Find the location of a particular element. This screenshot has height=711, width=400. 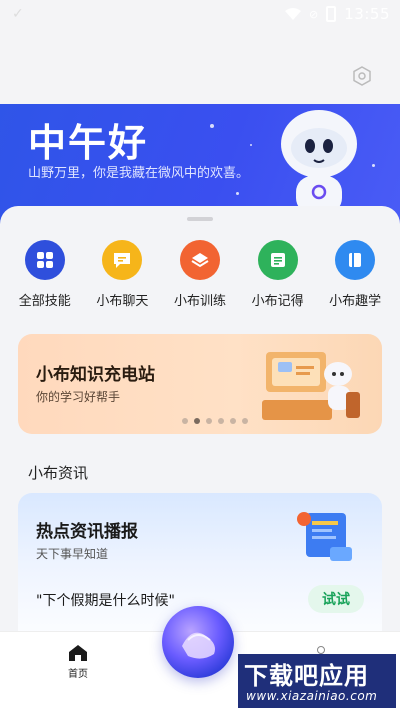

tab-home: 首页 is located at coordinates (78, 662).